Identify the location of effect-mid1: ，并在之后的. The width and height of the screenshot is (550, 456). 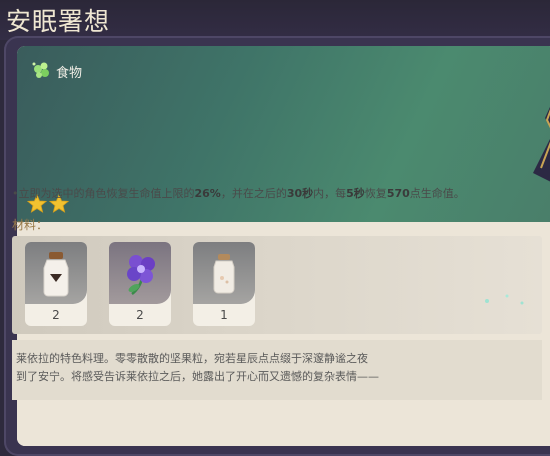
(253, 193).